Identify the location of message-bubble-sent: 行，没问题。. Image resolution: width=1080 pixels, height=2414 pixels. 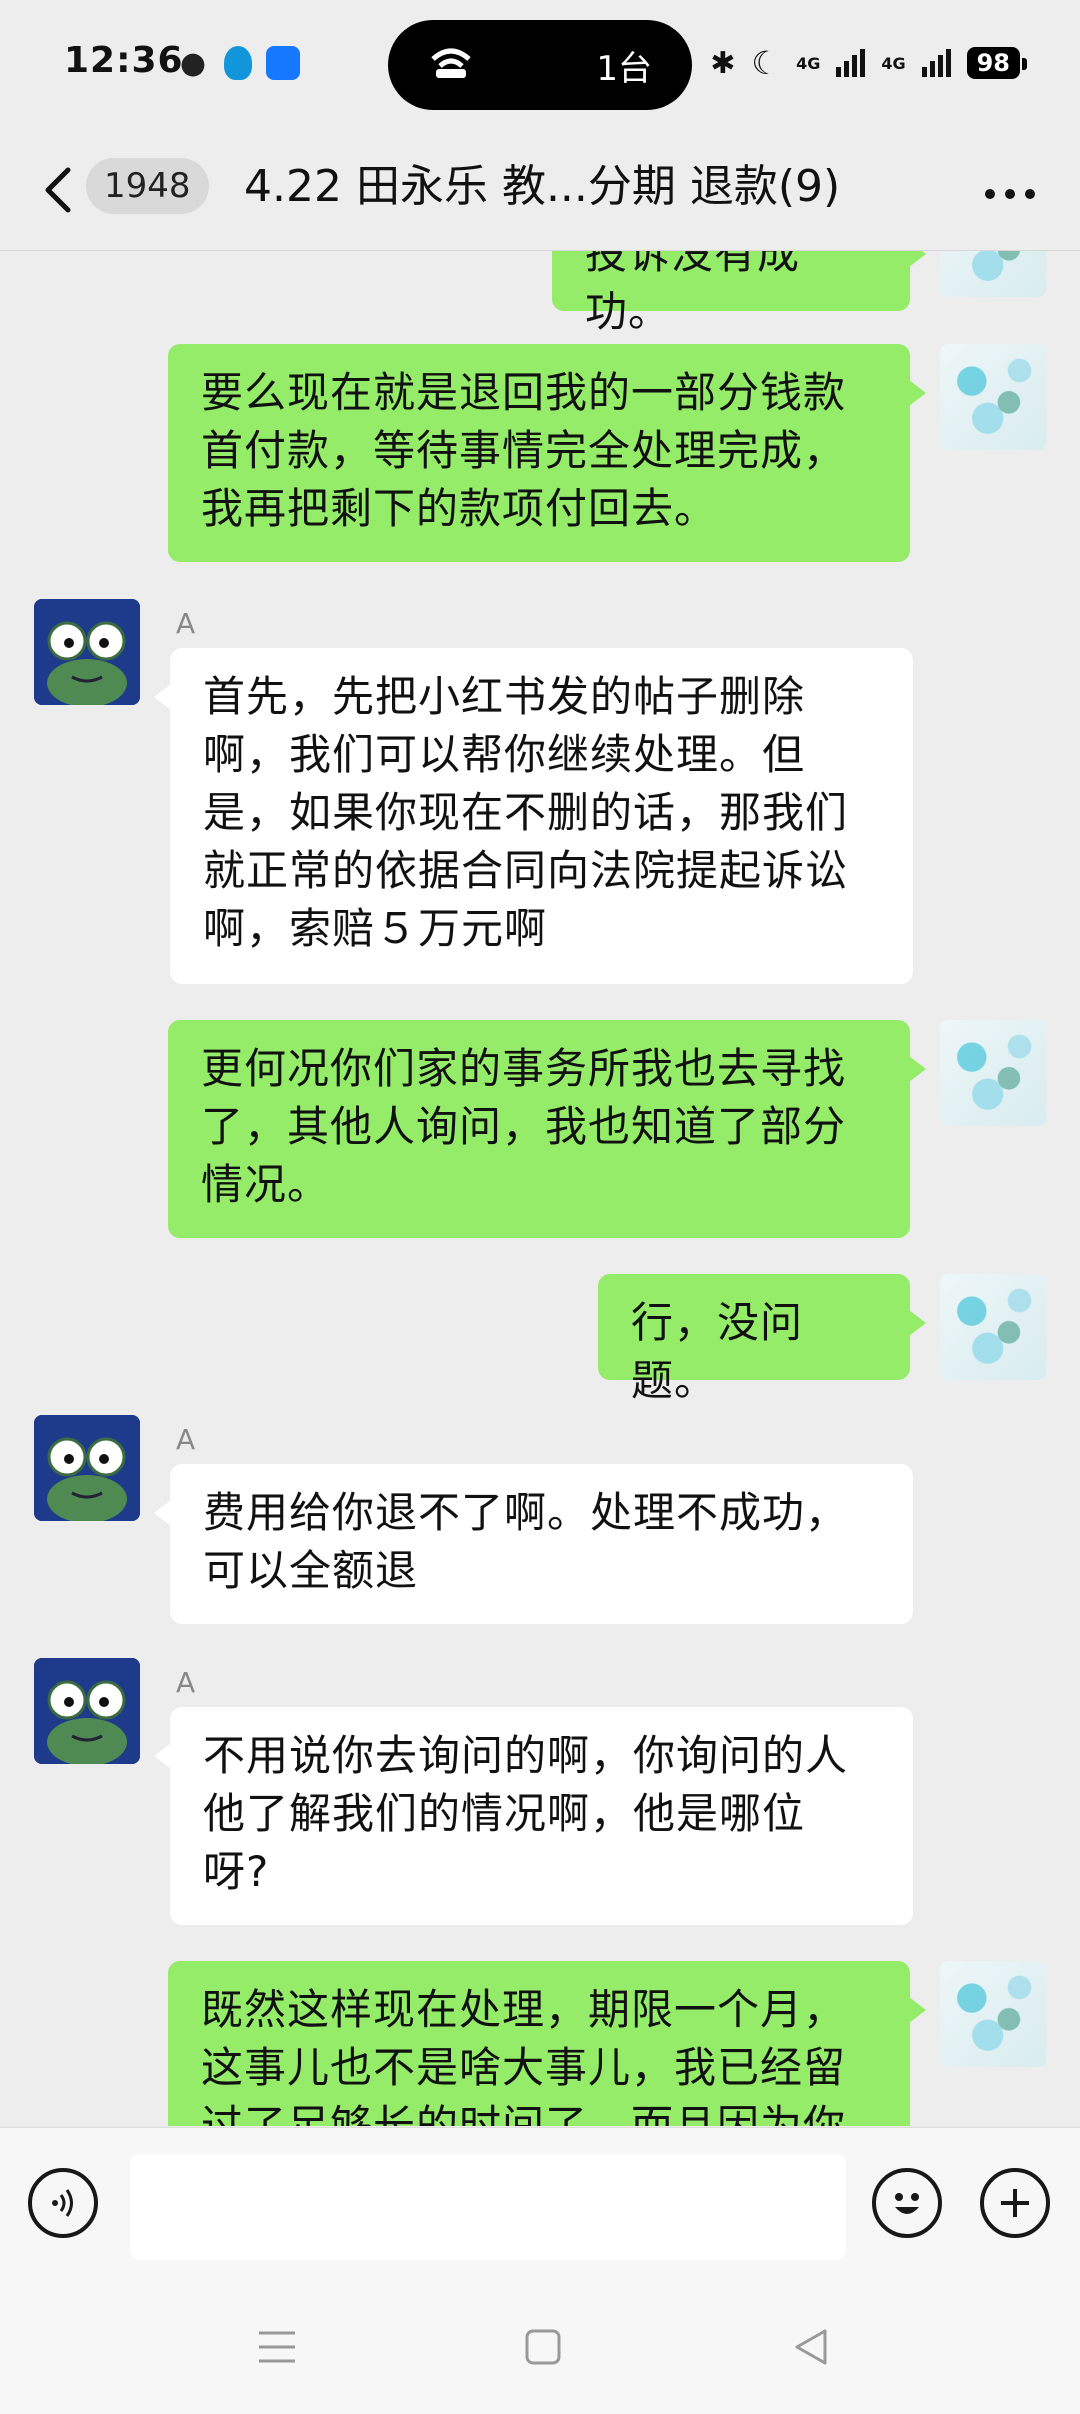
(762, 1339).